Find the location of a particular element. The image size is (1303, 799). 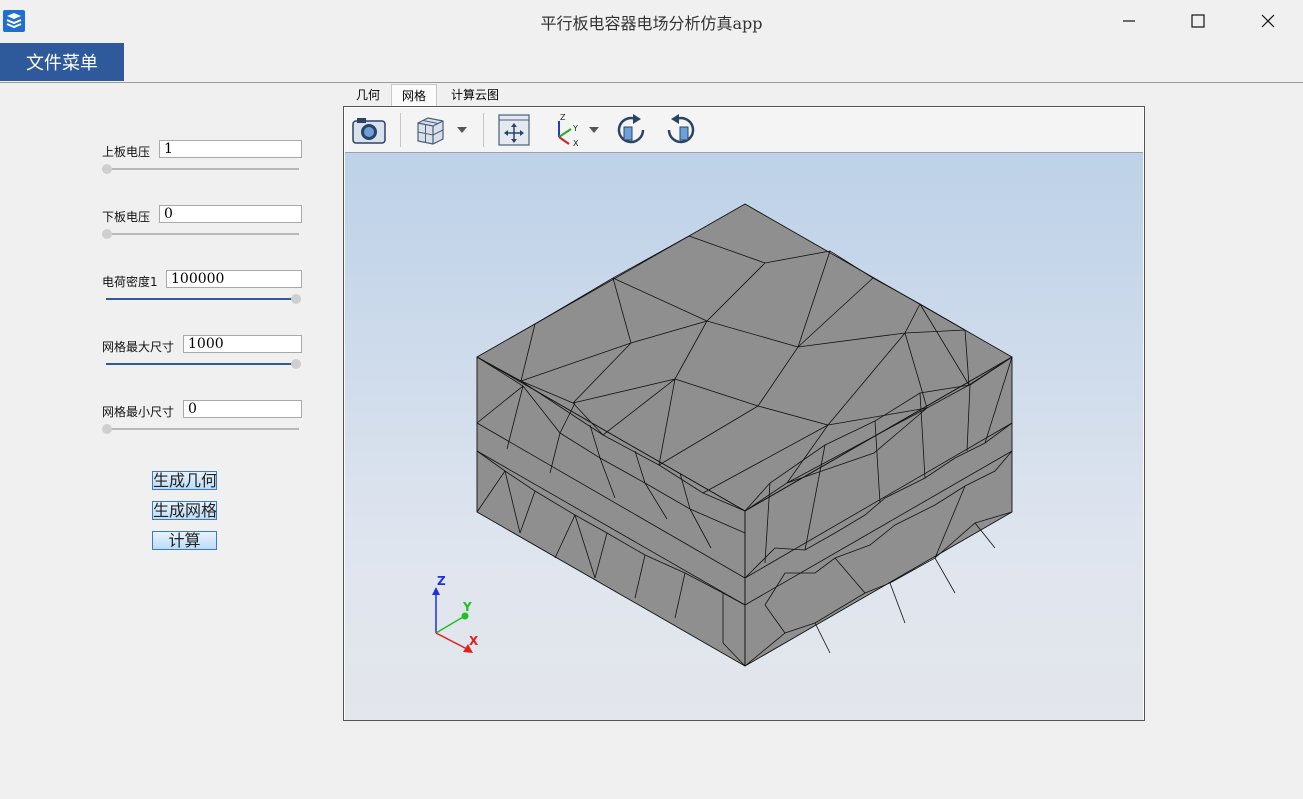

rotate-ccw-icon is located at coordinates (681, 129).